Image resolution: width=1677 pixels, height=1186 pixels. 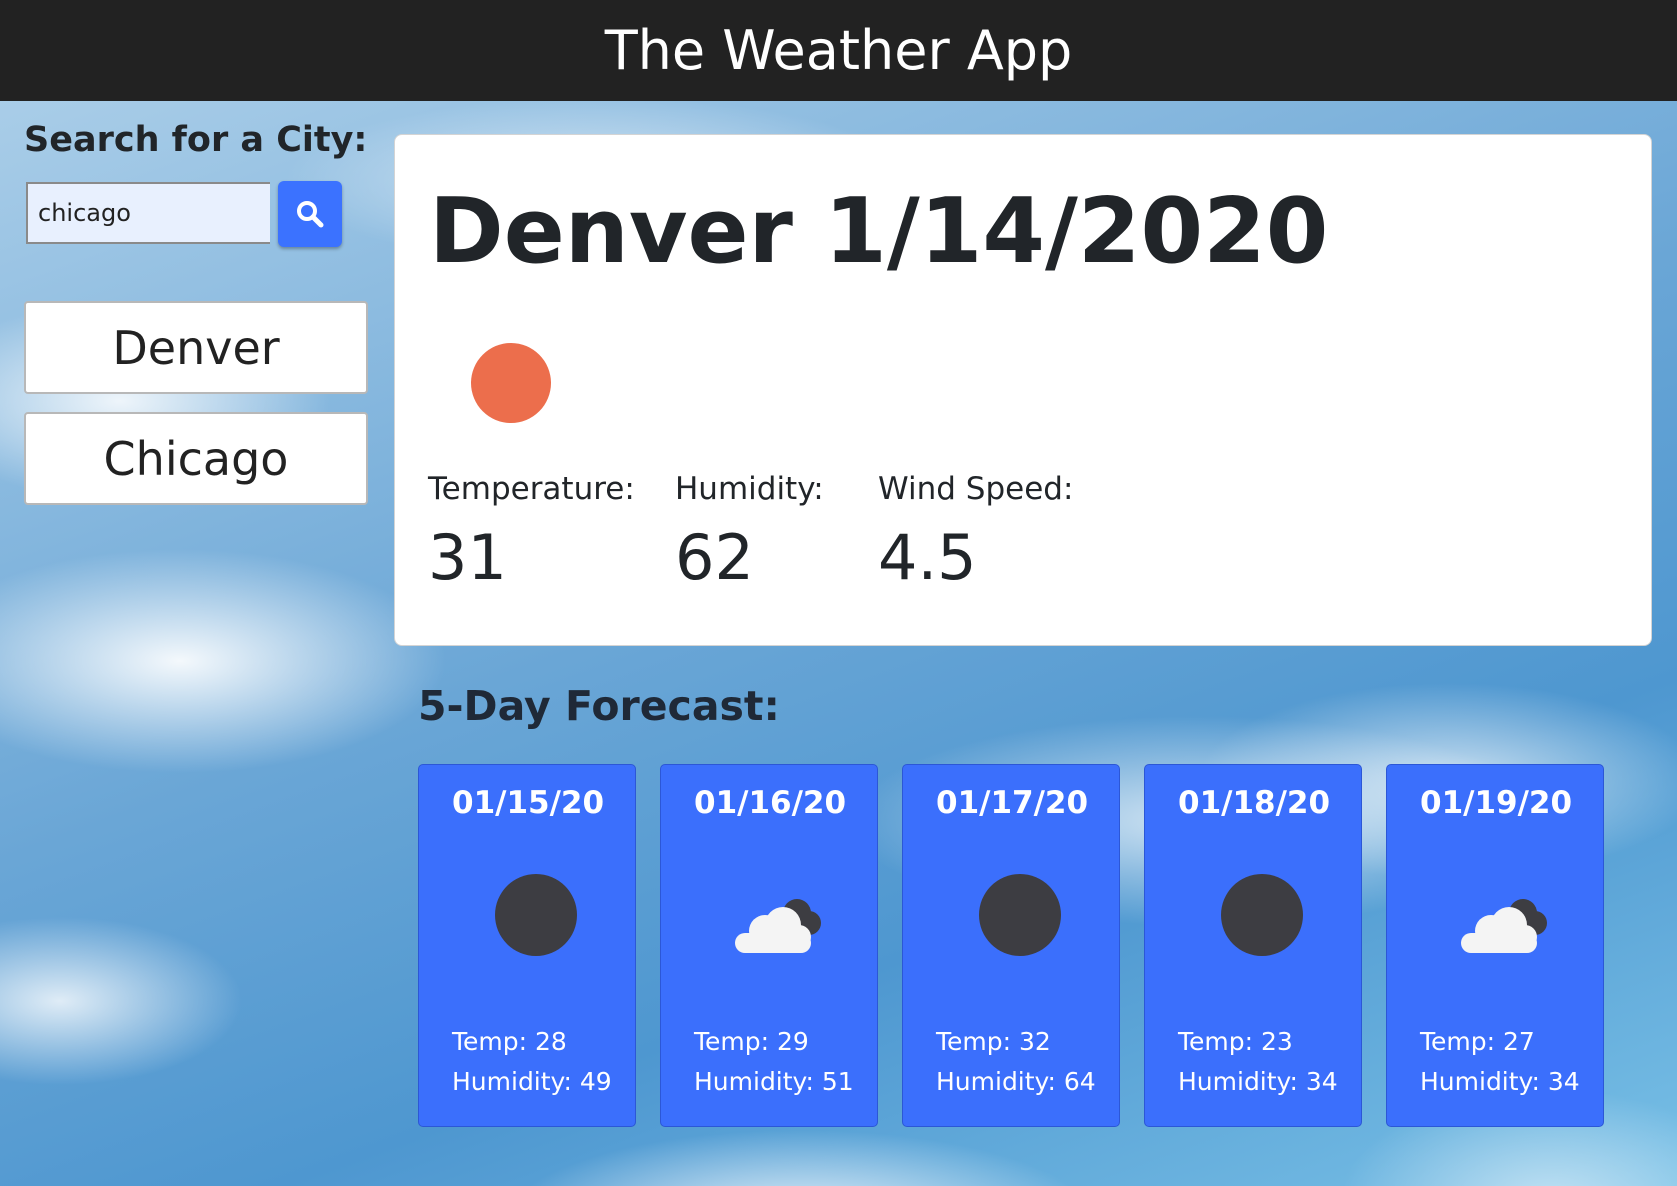 What do you see at coordinates (531, 532) in the screenshot?
I see `temperature-stat: Temperature: 31` at bounding box center [531, 532].